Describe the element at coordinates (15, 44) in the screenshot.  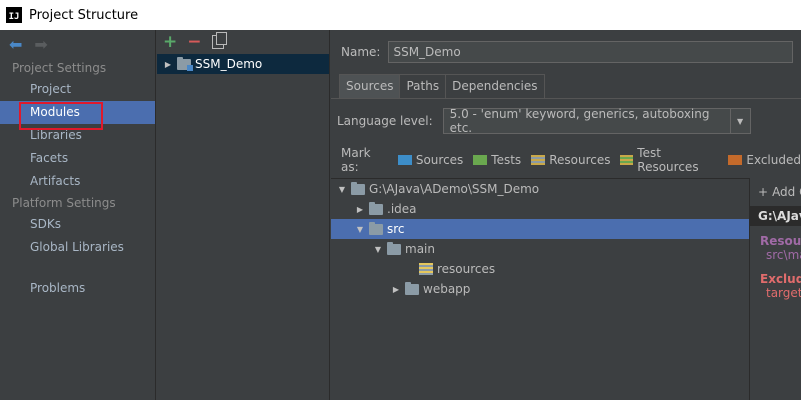
I see `back-arrow-icon: ⬅` at that location.